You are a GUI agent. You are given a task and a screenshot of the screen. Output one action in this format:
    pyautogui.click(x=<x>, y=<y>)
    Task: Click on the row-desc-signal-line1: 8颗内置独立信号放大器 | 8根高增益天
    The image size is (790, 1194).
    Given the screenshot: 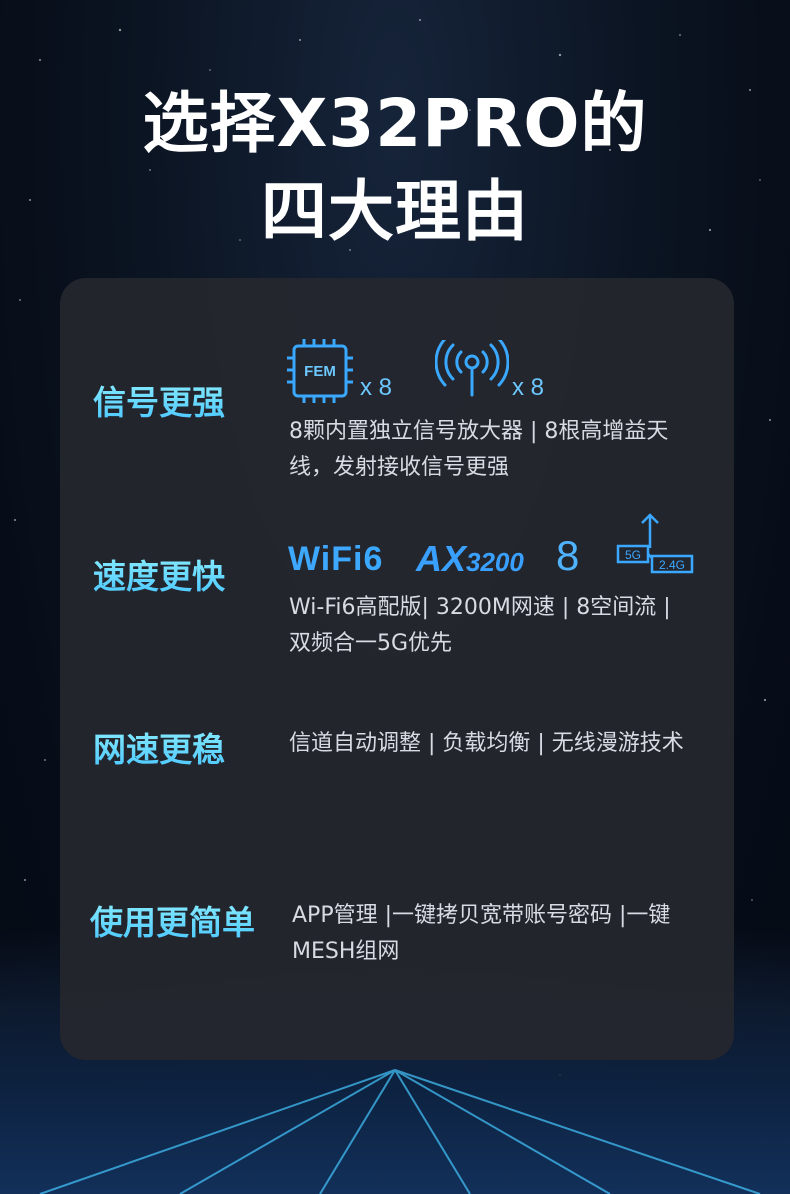 What is the action you would take?
    pyautogui.click(x=479, y=431)
    